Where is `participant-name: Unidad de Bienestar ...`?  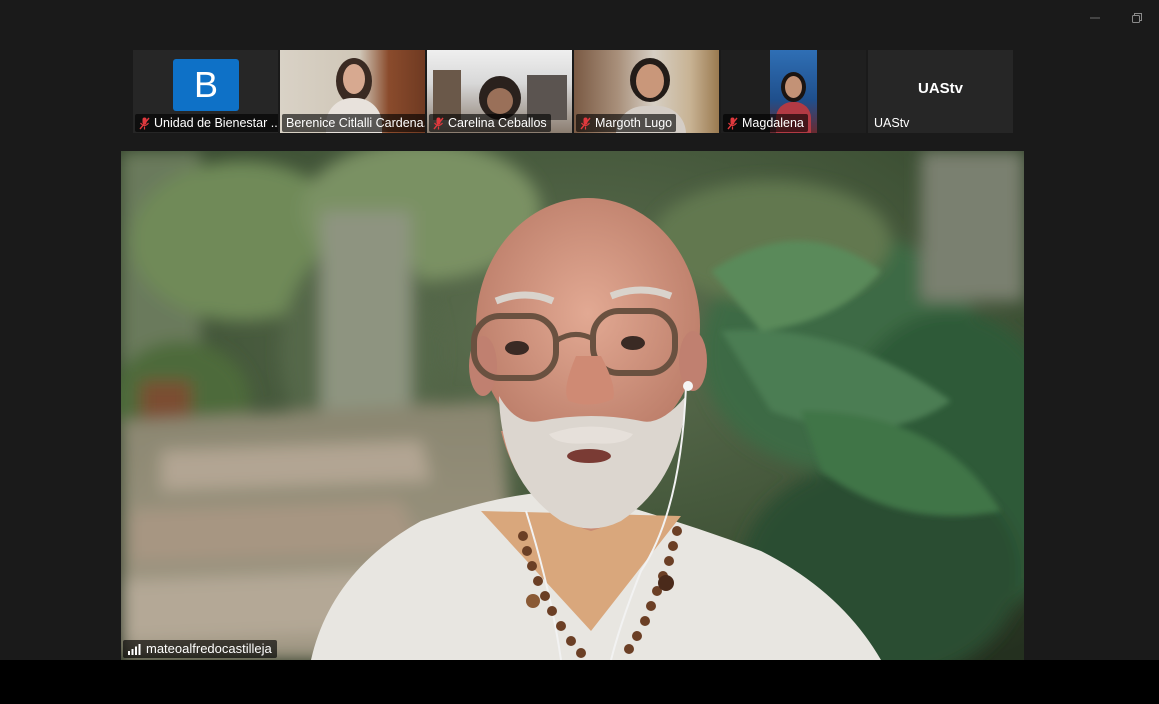
participant-name: Unidad de Bienestar ... is located at coordinates (216, 123).